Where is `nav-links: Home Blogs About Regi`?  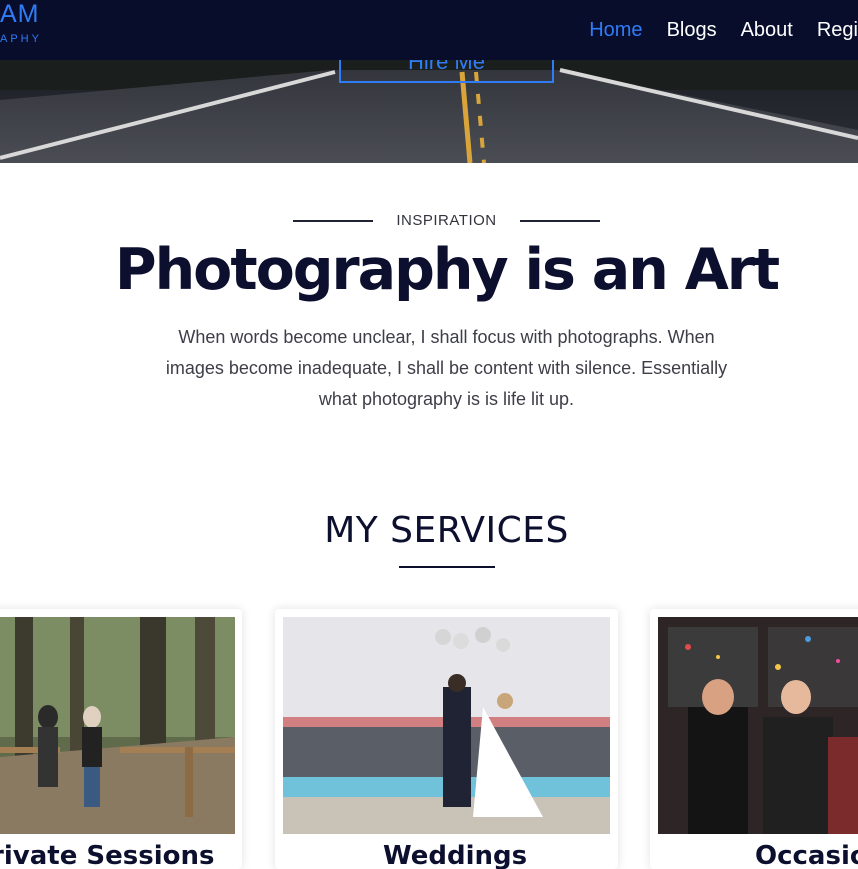
nav-links: Home Blogs About Regi is located at coordinates (723, 30).